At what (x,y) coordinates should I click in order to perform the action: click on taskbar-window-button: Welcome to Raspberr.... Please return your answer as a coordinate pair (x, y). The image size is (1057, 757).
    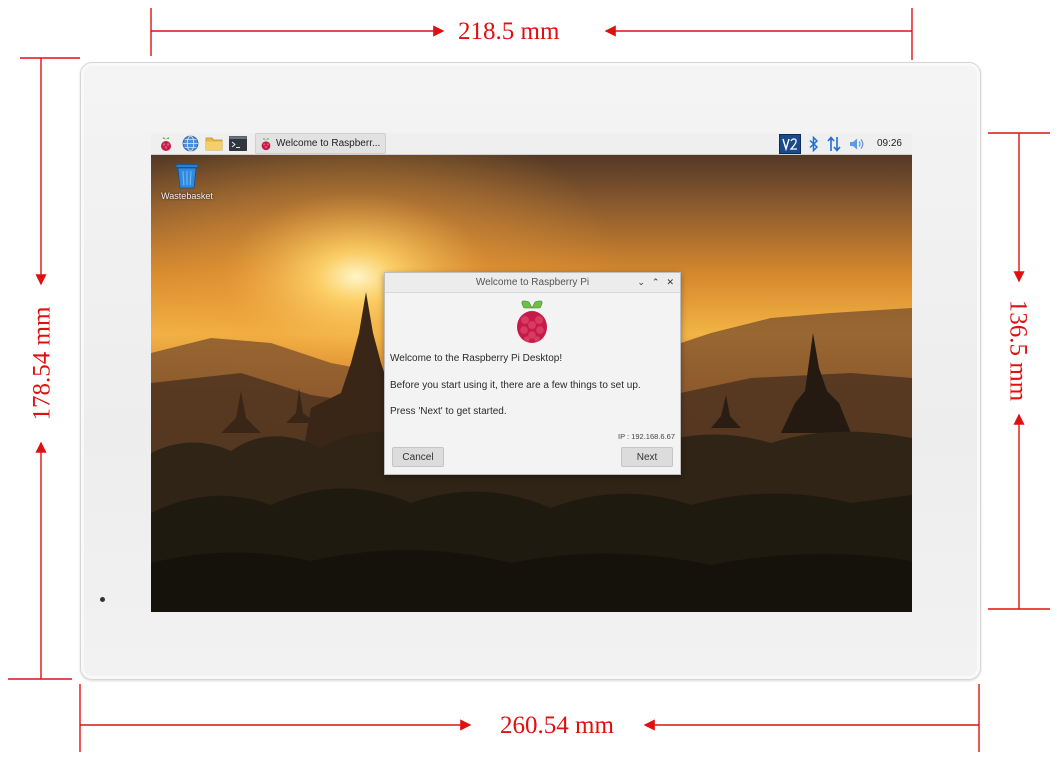
    Looking at the image, I should click on (321, 143).